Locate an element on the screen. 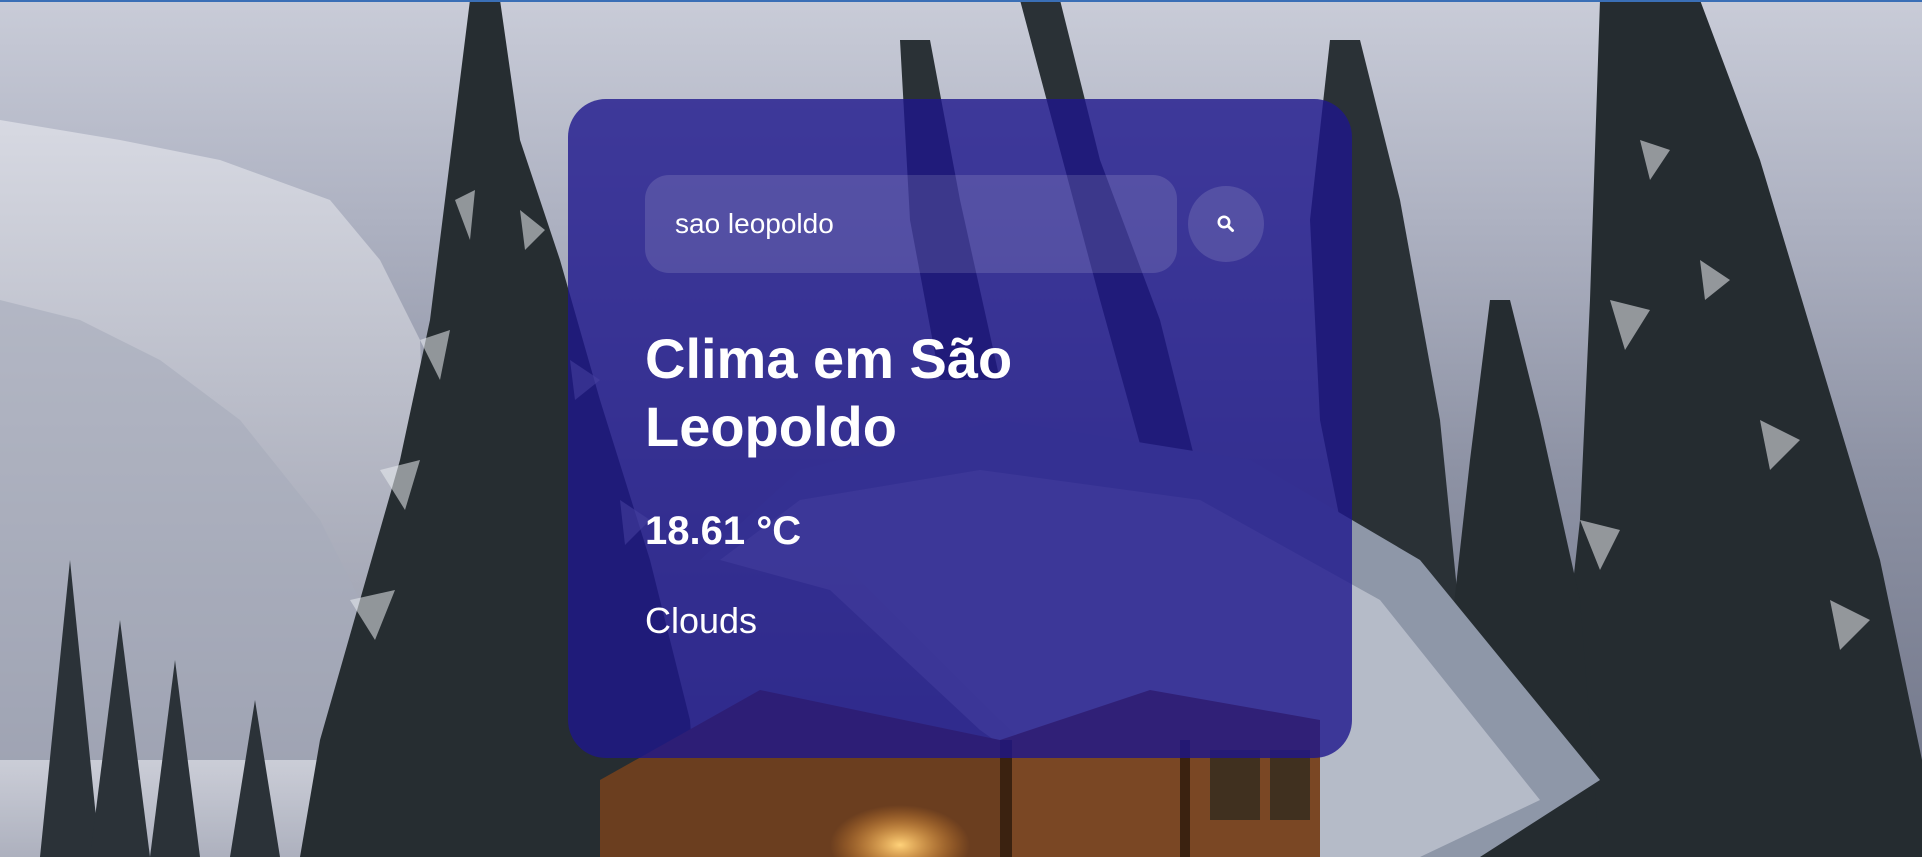 This screenshot has height=857, width=1922. weather-description: Clouds is located at coordinates (701, 620).